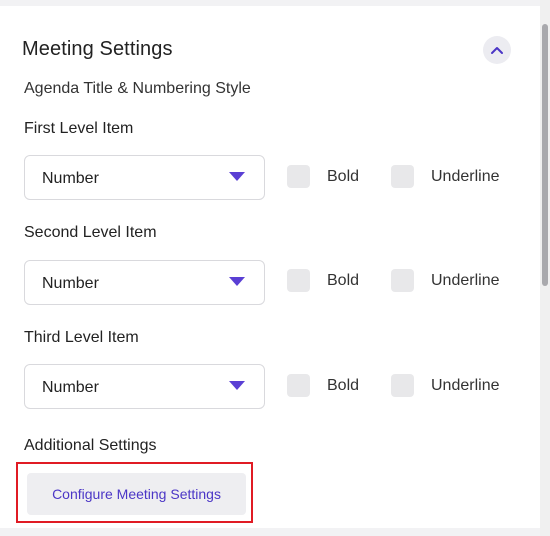 The height and width of the screenshot is (536, 550). Describe the element at coordinates (343, 280) in the screenshot. I see `second-level-bold-label: Bold` at that location.